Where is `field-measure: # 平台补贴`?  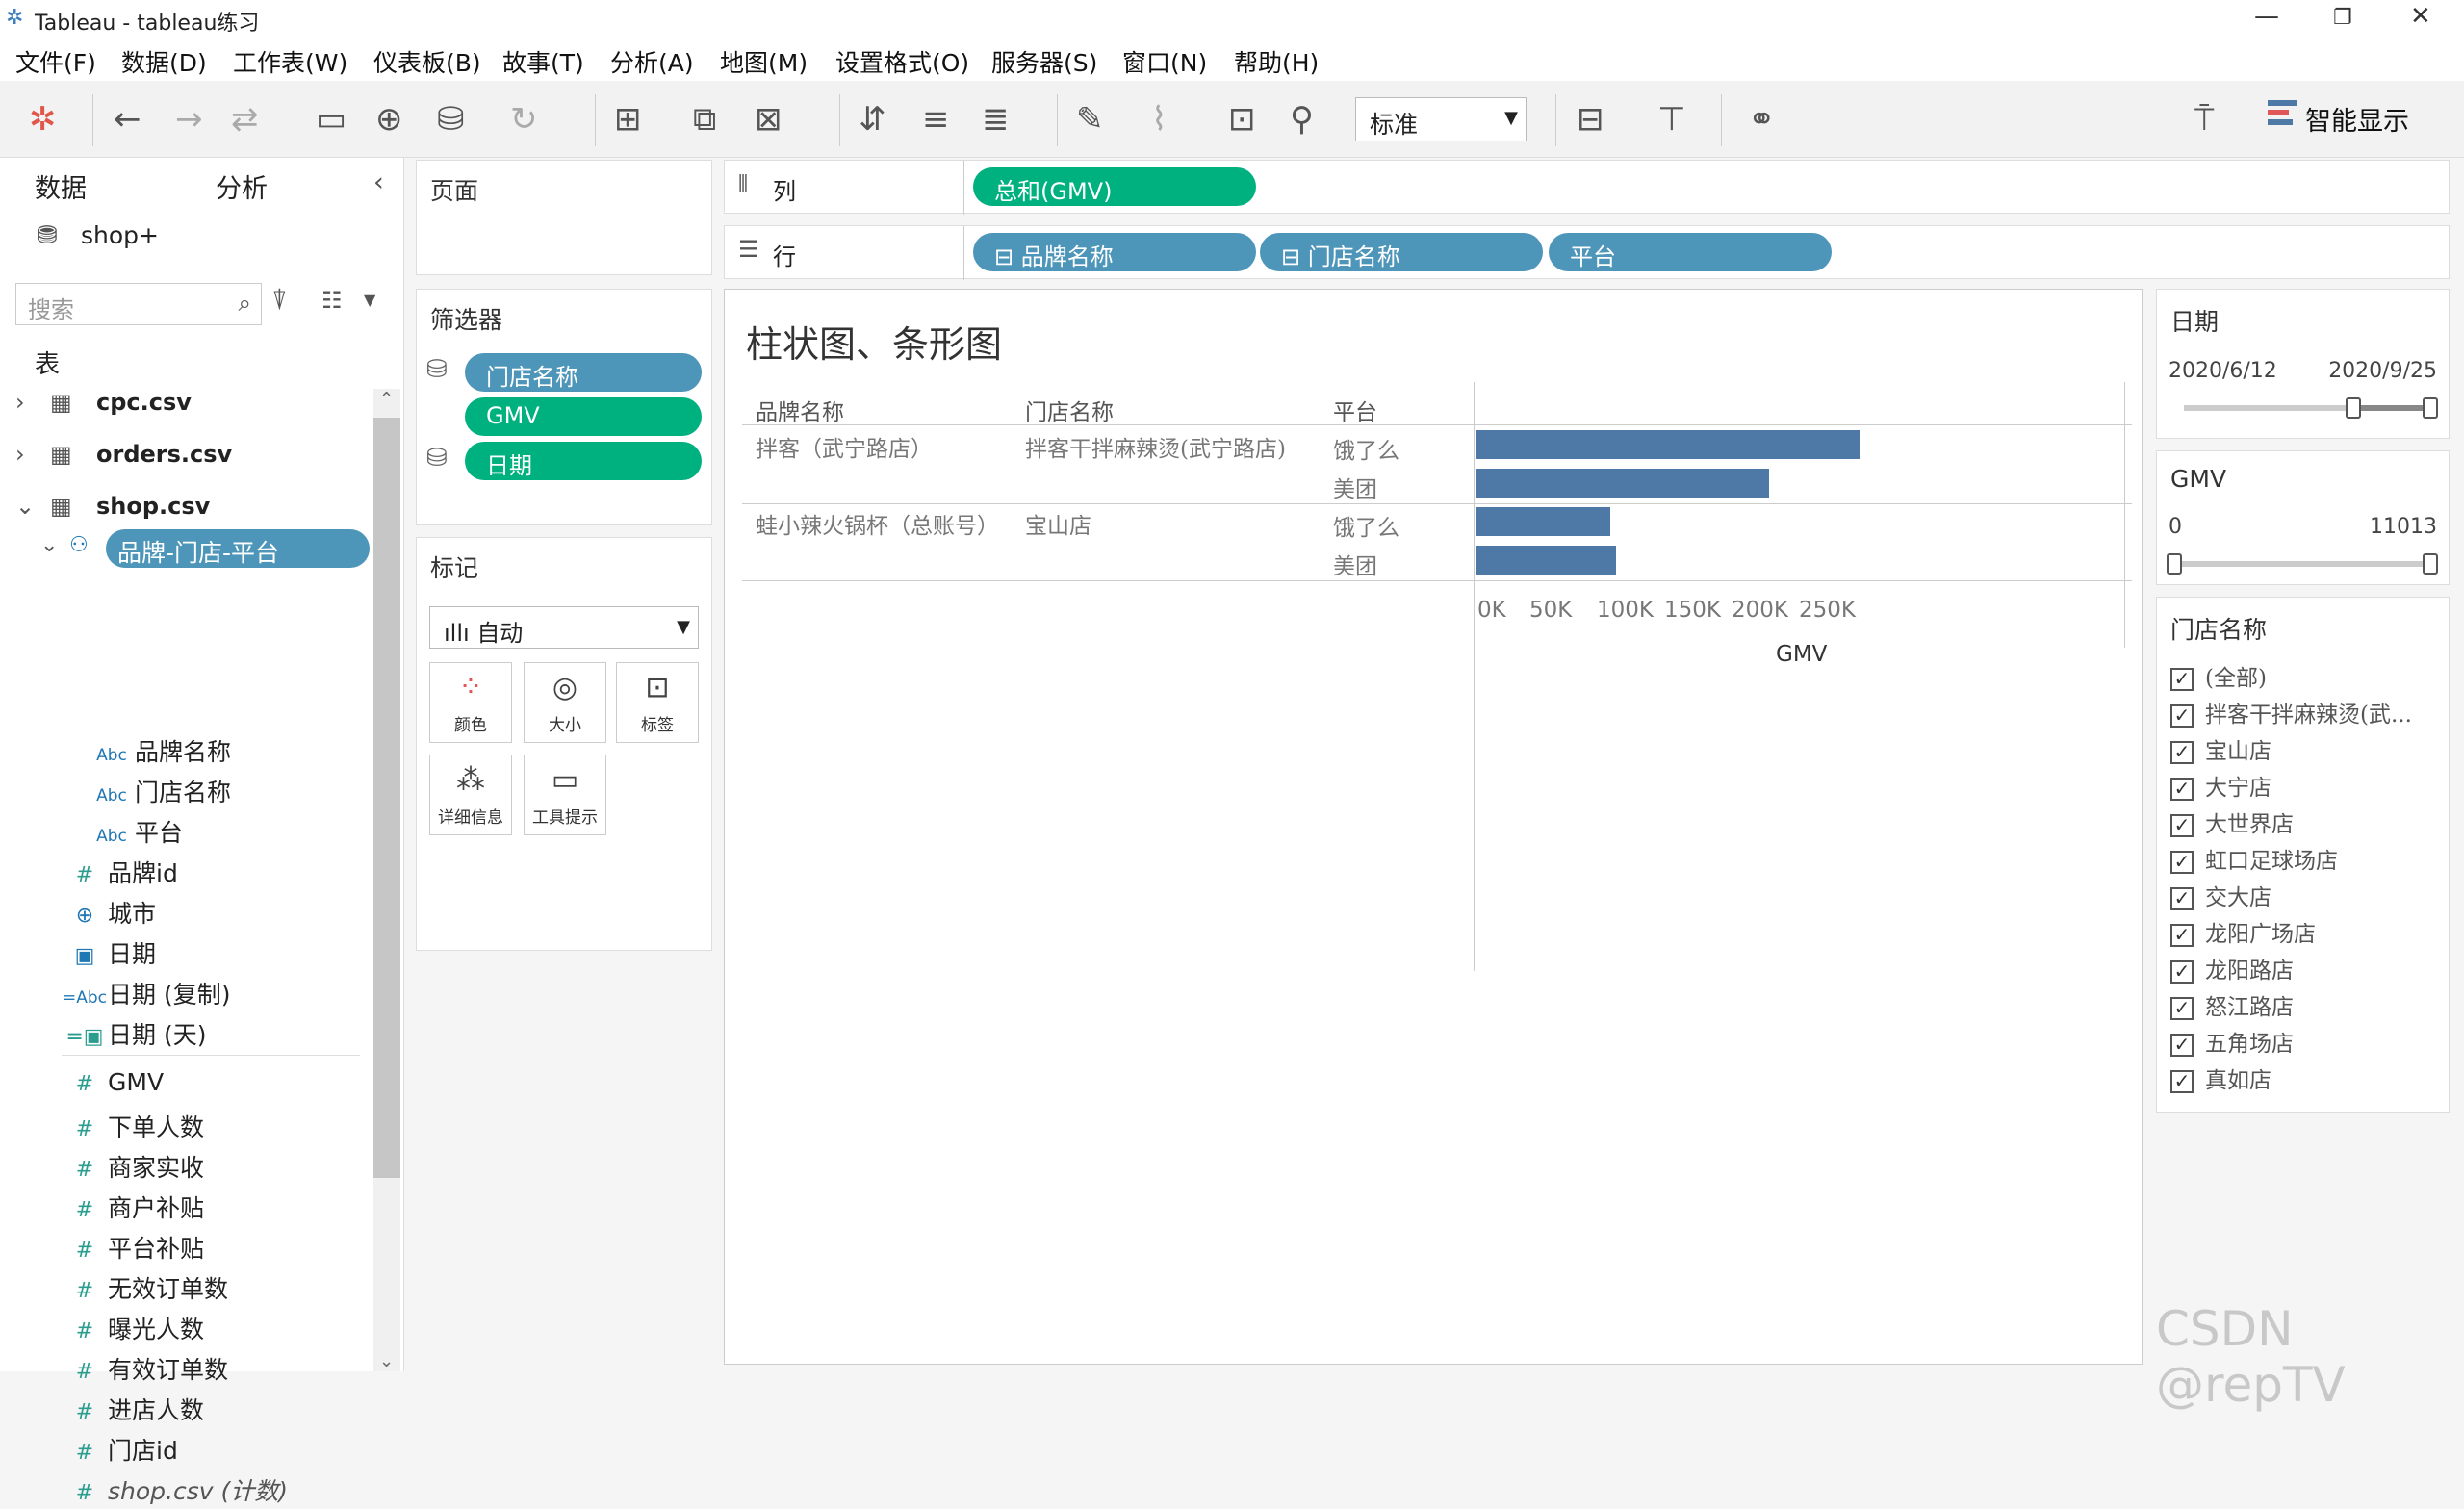 field-measure: # 平台补贴 is located at coordinates (133, 1248).